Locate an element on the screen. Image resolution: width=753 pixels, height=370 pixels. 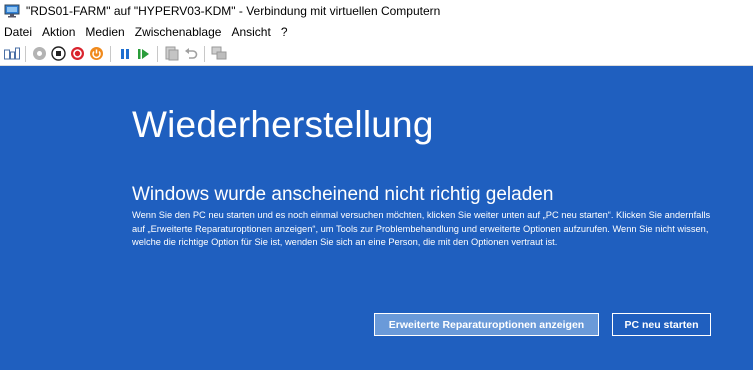
menu-ansicht: Ansicht is located at coordinates (250, 32).